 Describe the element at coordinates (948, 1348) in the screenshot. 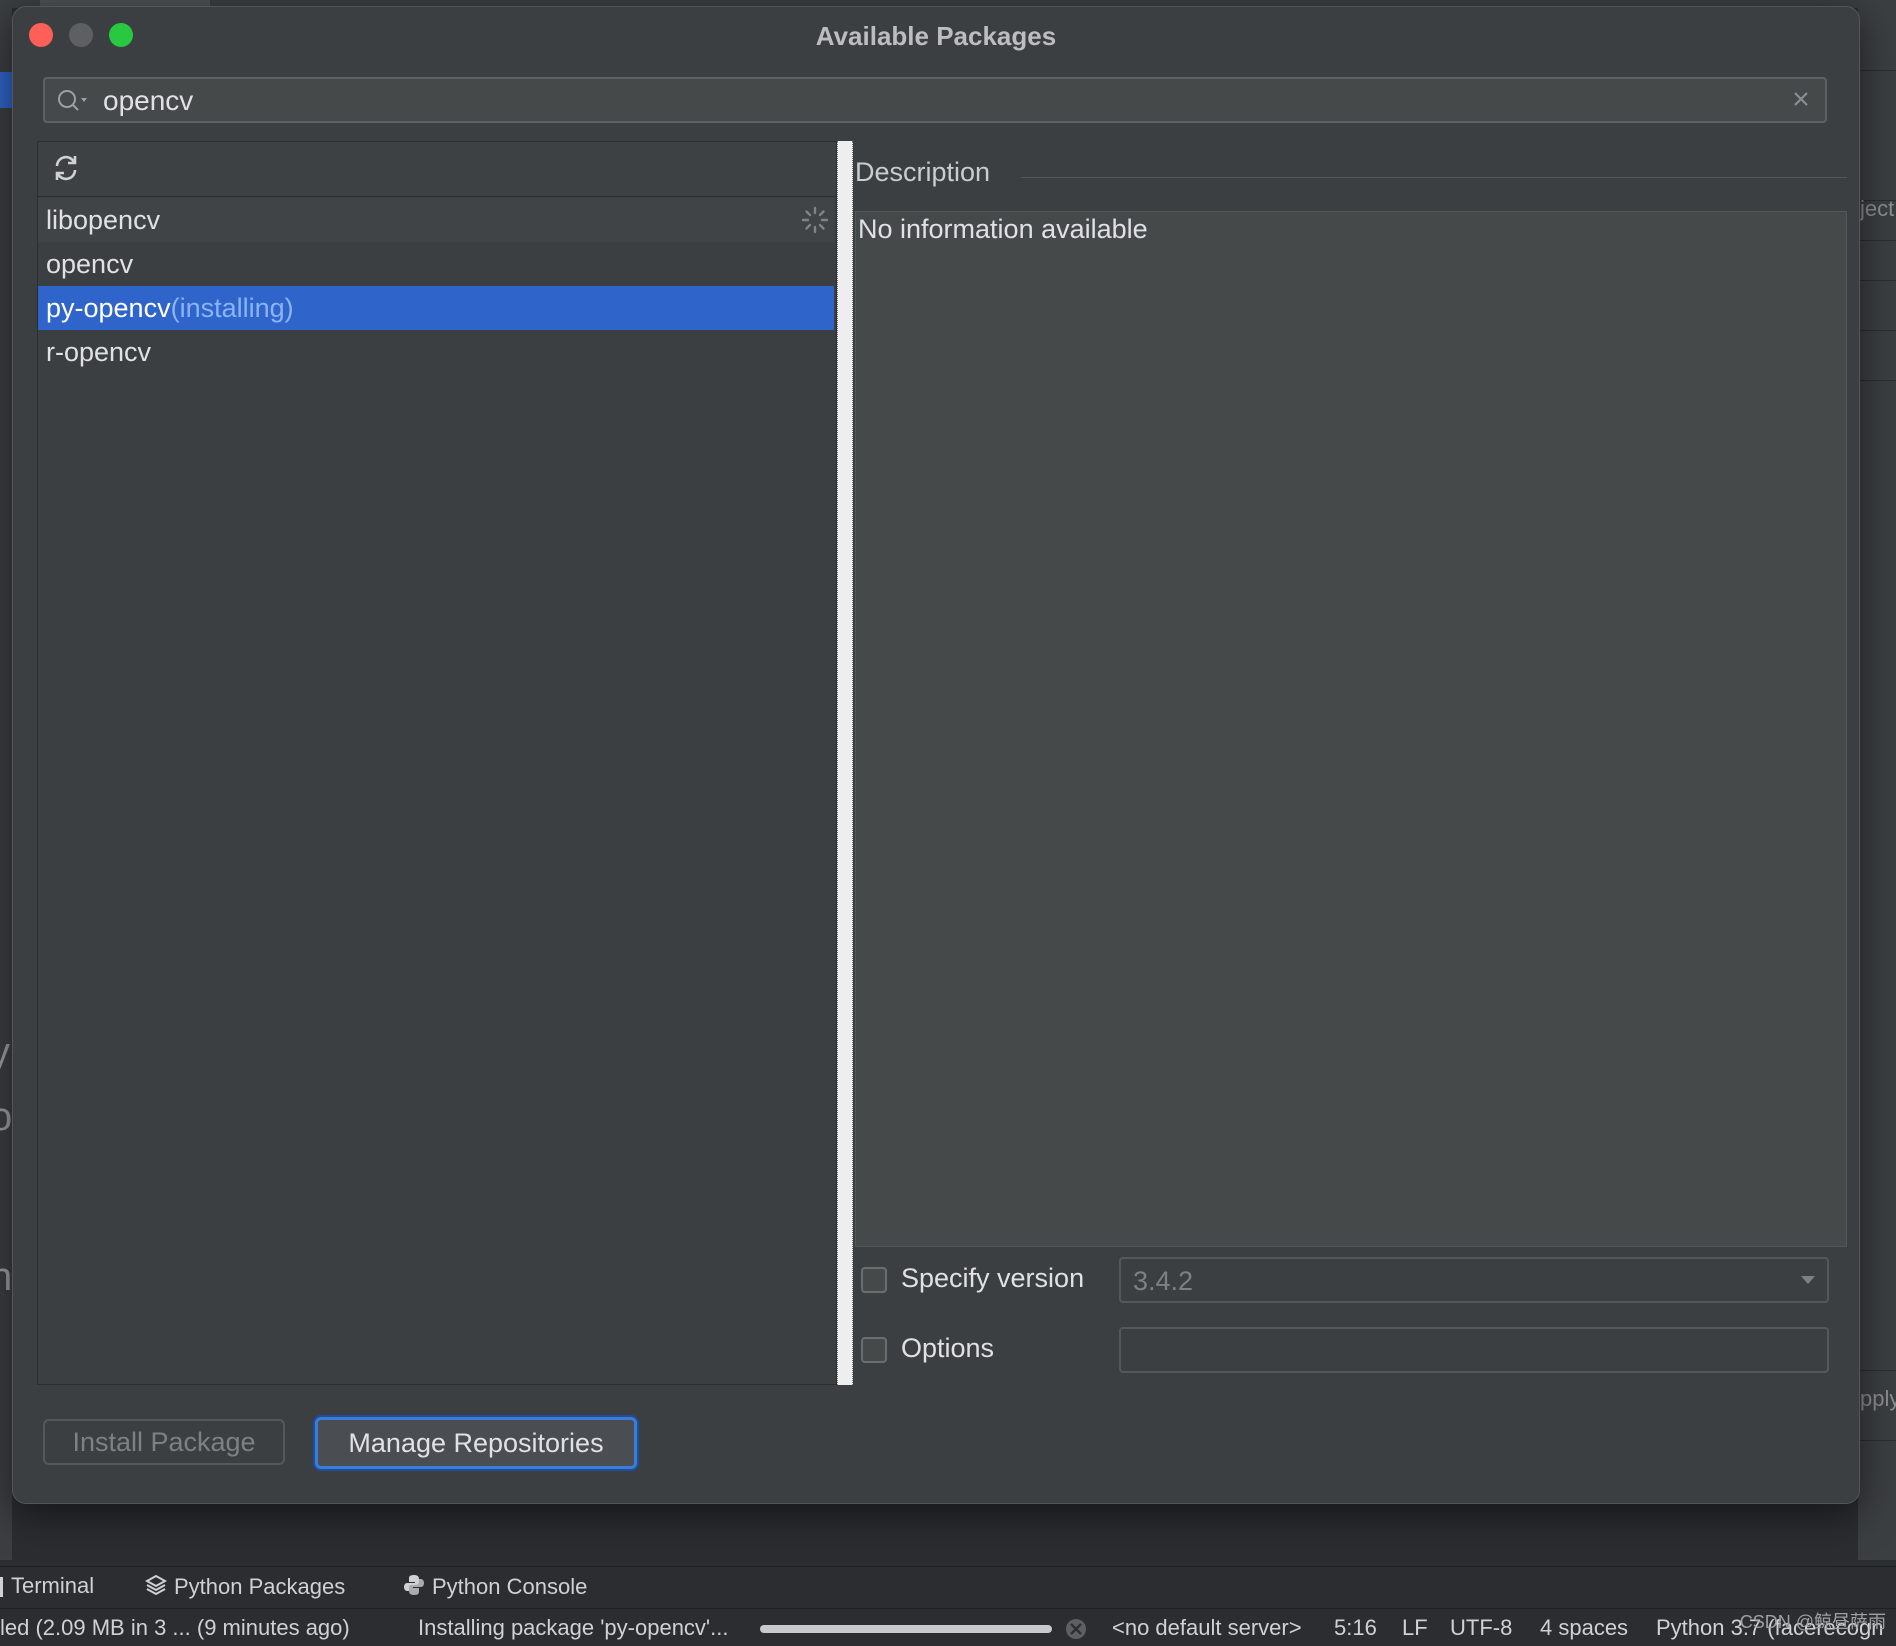

I see `options-label: Options` at that location.